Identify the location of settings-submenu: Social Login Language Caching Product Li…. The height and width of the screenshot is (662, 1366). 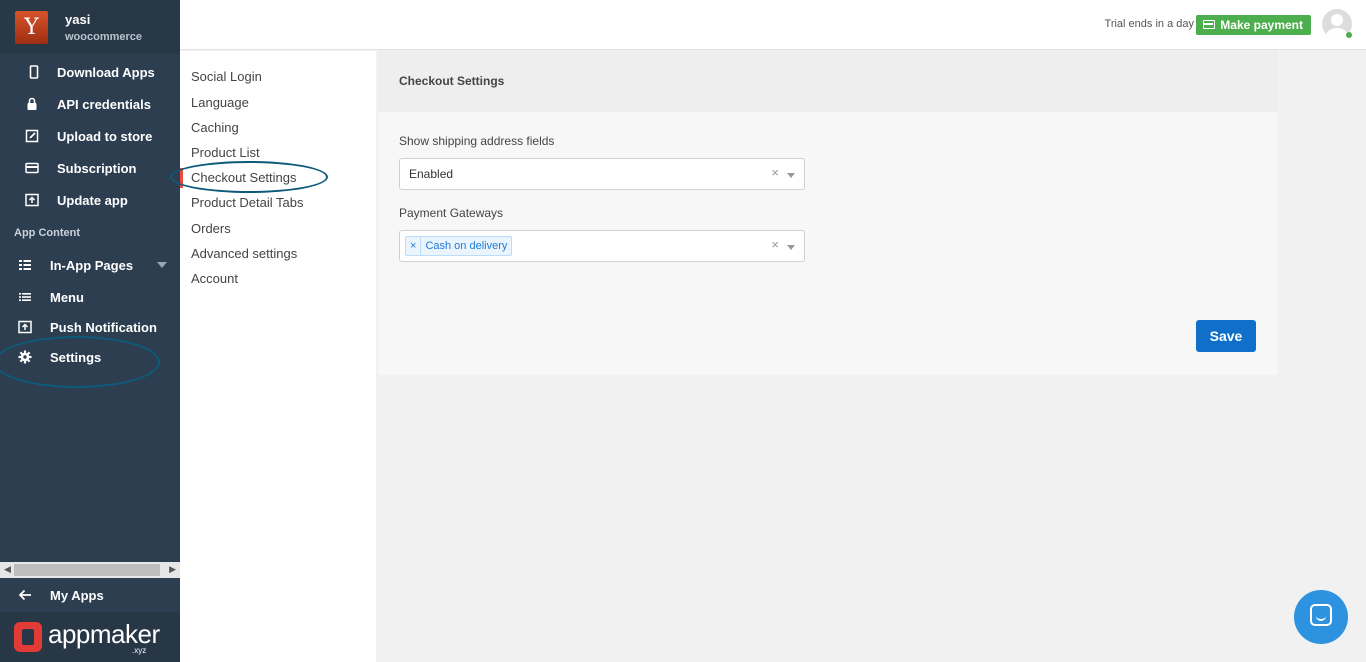
(278, 356).